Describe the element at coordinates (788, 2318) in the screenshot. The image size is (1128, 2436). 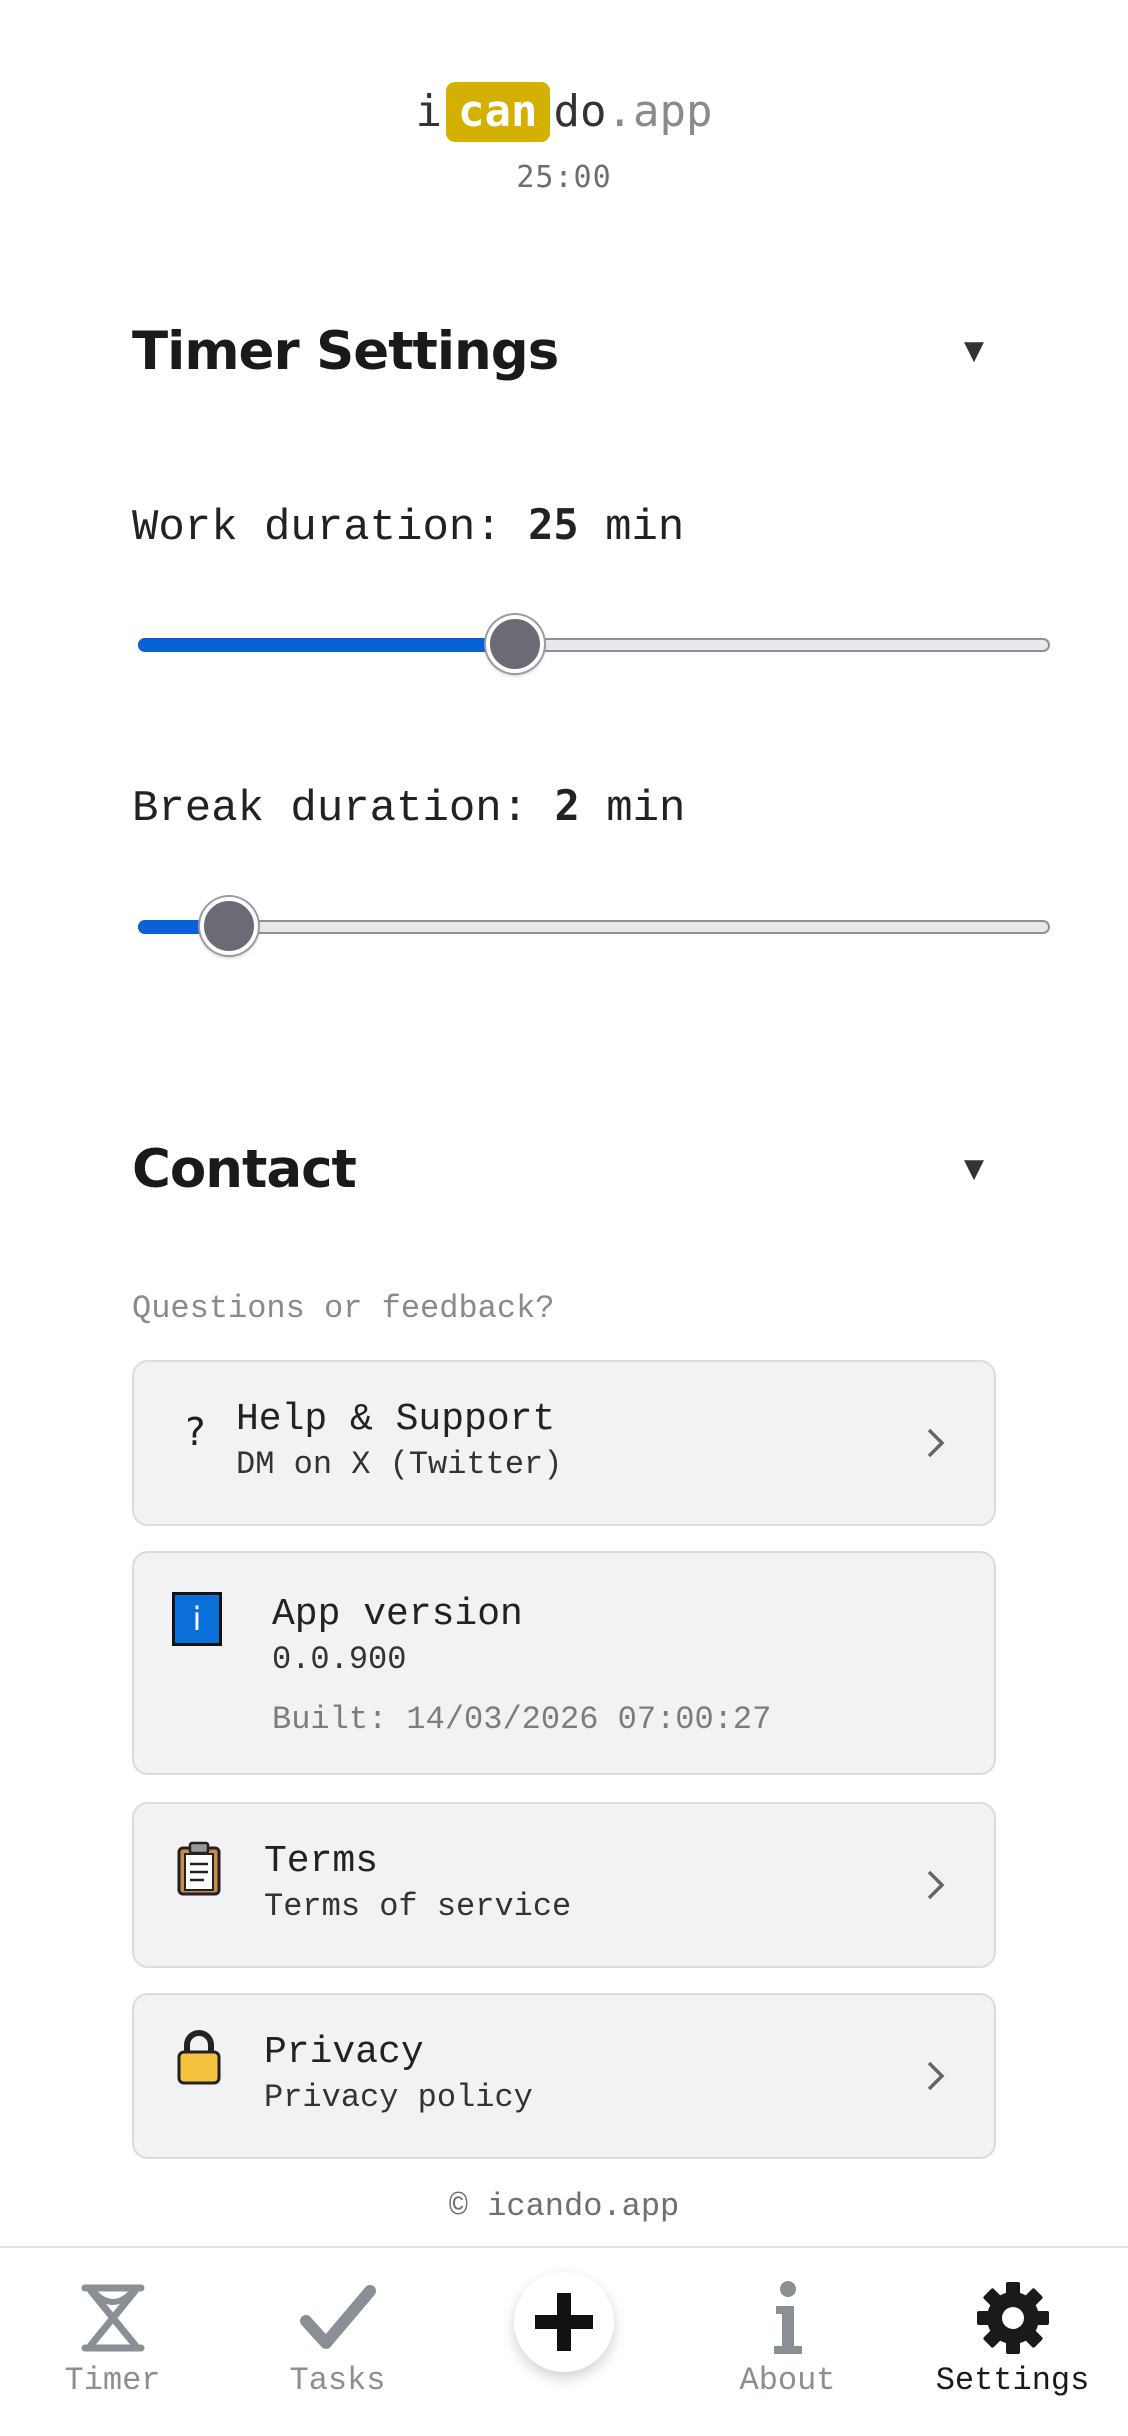
I see `info-nav-icon` at that location.